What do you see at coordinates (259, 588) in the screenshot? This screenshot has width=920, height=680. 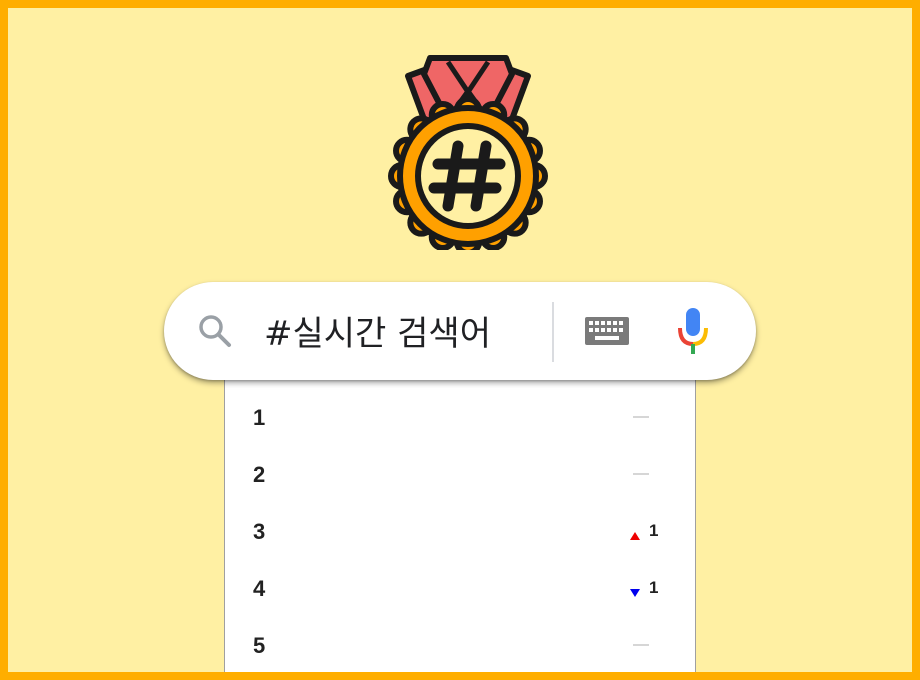 I see `rank-number: 4` at bounding box center [259, 588].